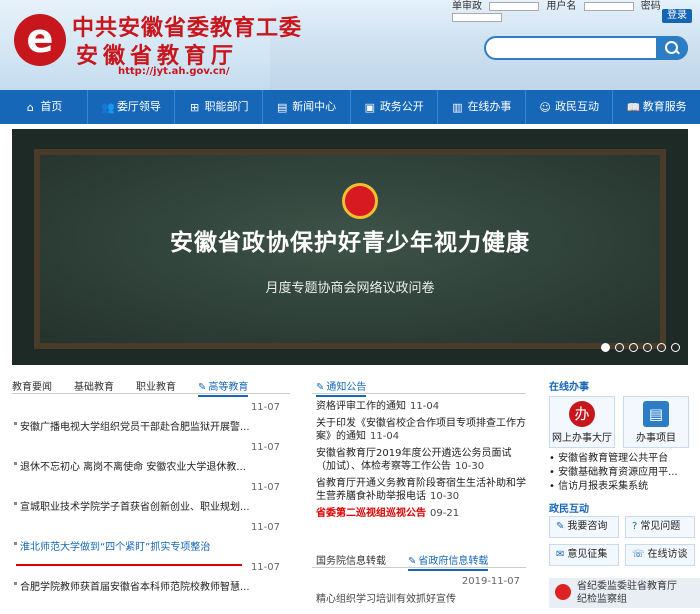 The image size is (700, 614). What do you see at coordinates (94, 385) in the screenshot?
I see `tab-basic-edu: 基础教育` at bounding box center [94, 385].